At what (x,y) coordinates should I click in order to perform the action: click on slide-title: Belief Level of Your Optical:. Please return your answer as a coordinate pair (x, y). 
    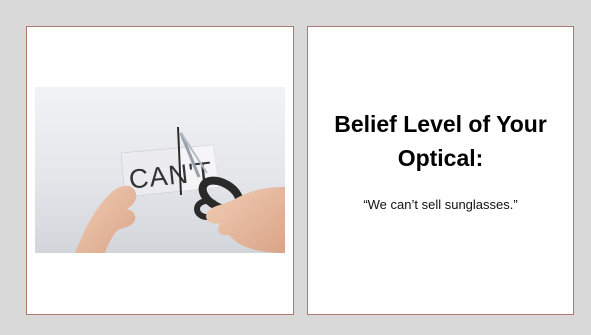
    Looking at the image, I should click on (440, 141).